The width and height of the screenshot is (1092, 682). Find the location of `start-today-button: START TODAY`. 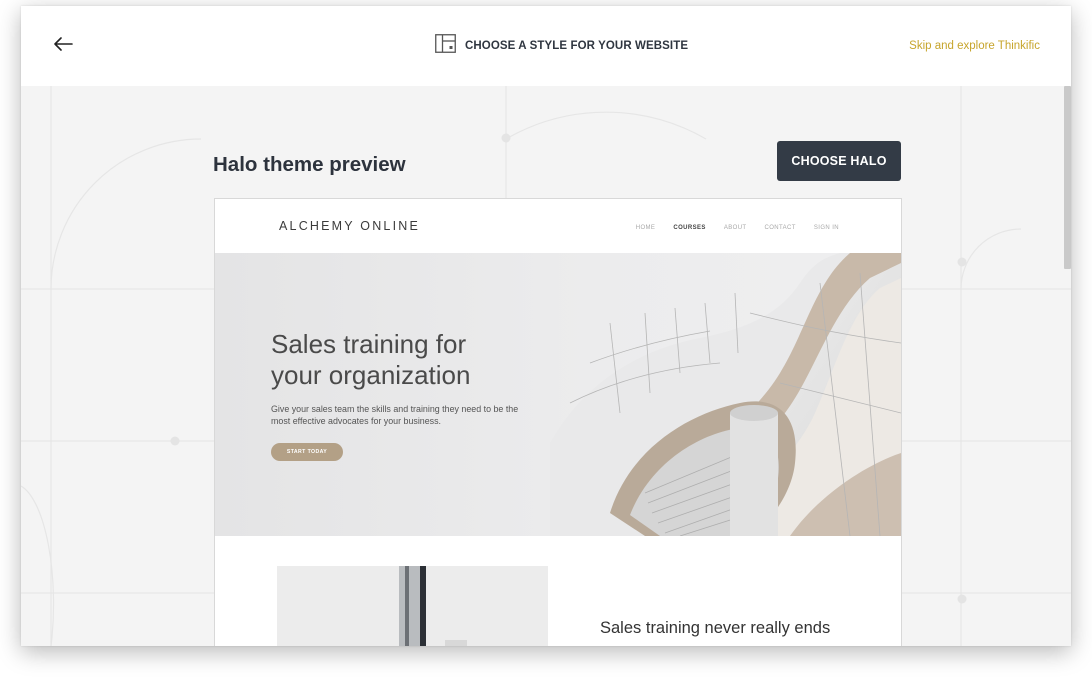

start-today-button: START TODAY is located at coordinates (307, 452).